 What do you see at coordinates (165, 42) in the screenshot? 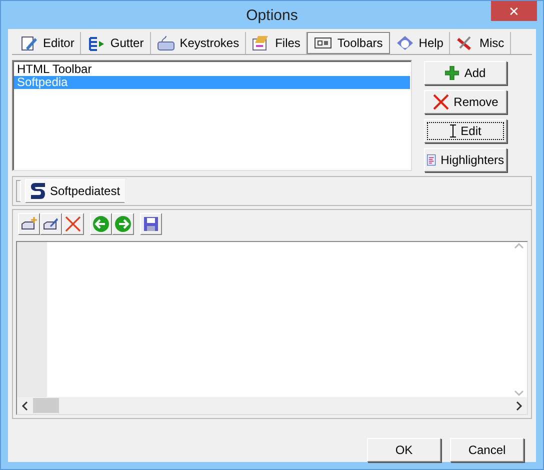
I see `keyboard-icon` at bounding box center [165, 42].